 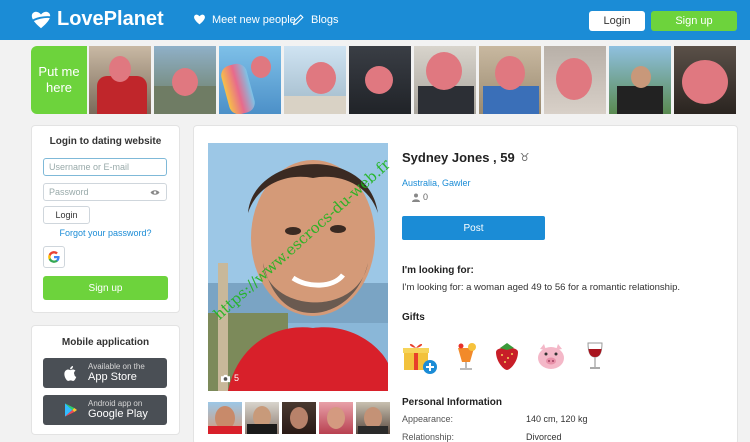 I want to click on nav-blogs: Blogs, so click(x=315, y=19).